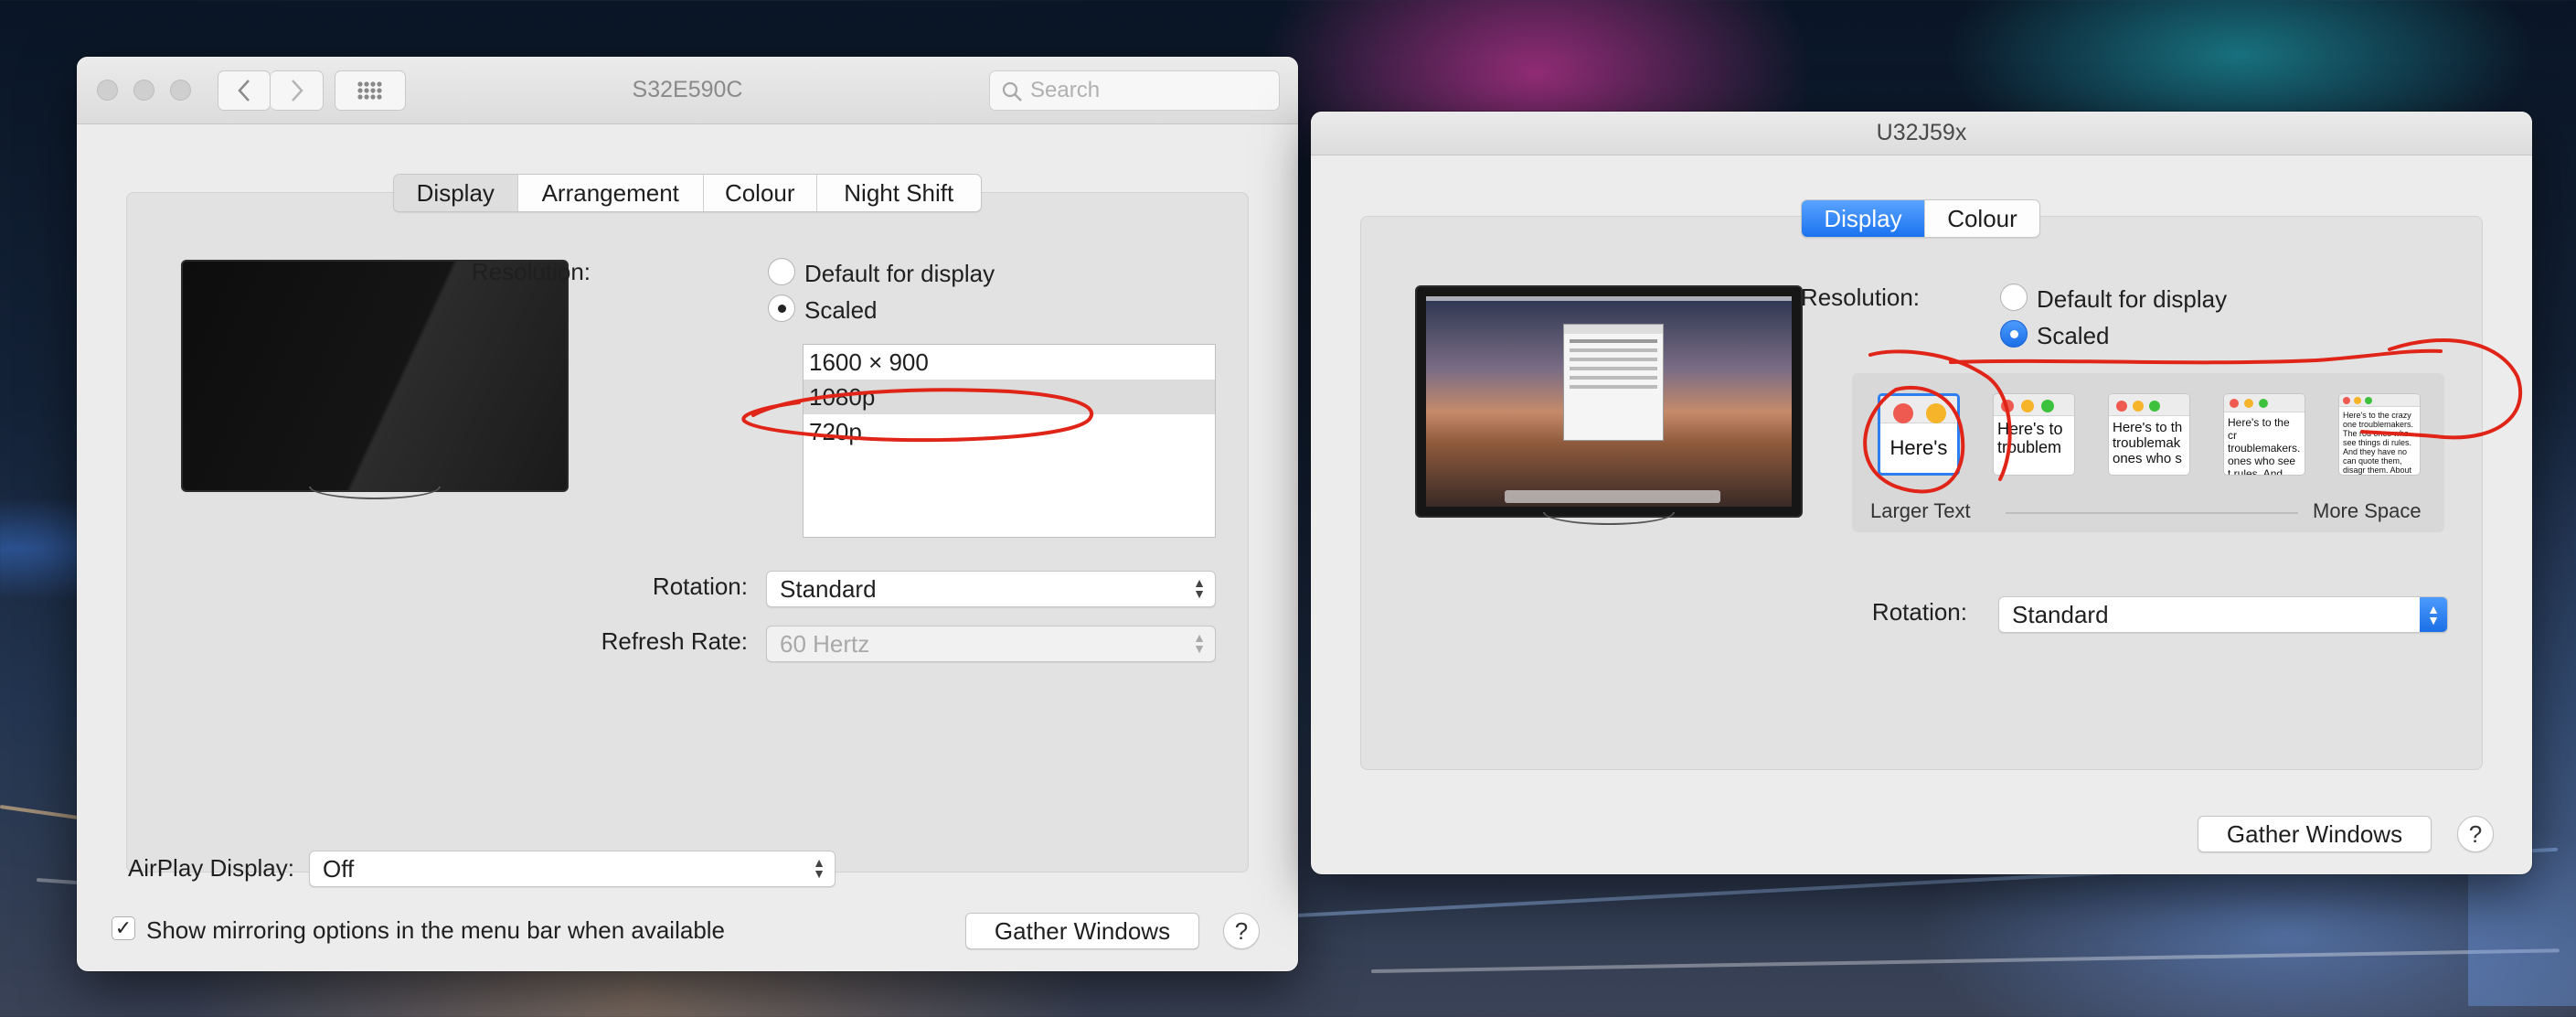 This screenshot has height=1017, width=2576. I want to click on background-light-streak, so click(1965, 960).